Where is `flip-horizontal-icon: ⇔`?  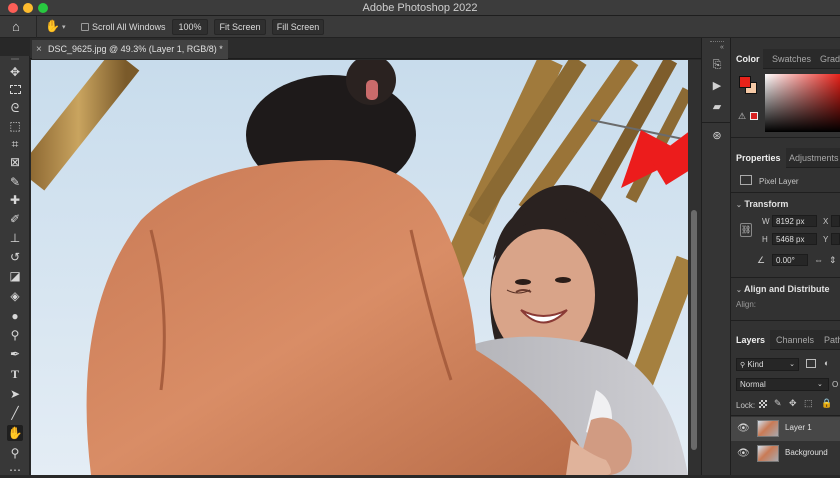
flip-horizontal-icon: ⇔ is located at coordinates (818, 260).